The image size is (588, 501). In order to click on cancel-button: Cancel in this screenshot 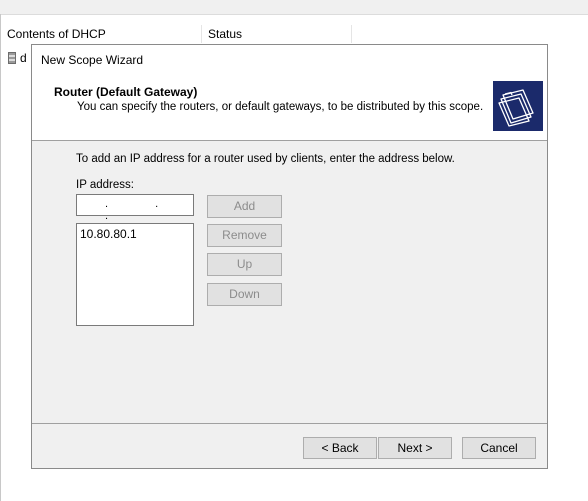, I will do `click(499, 448)`.